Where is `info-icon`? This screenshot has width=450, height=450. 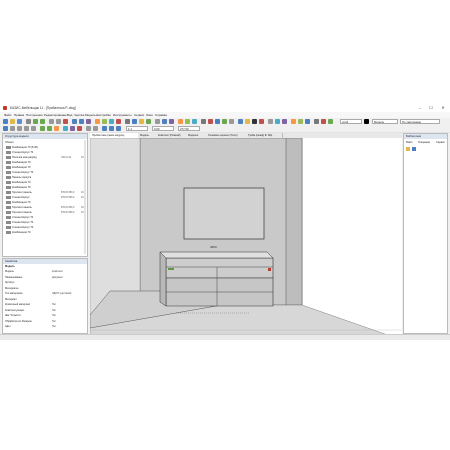
info-icon is located at coordinates (217, 121).